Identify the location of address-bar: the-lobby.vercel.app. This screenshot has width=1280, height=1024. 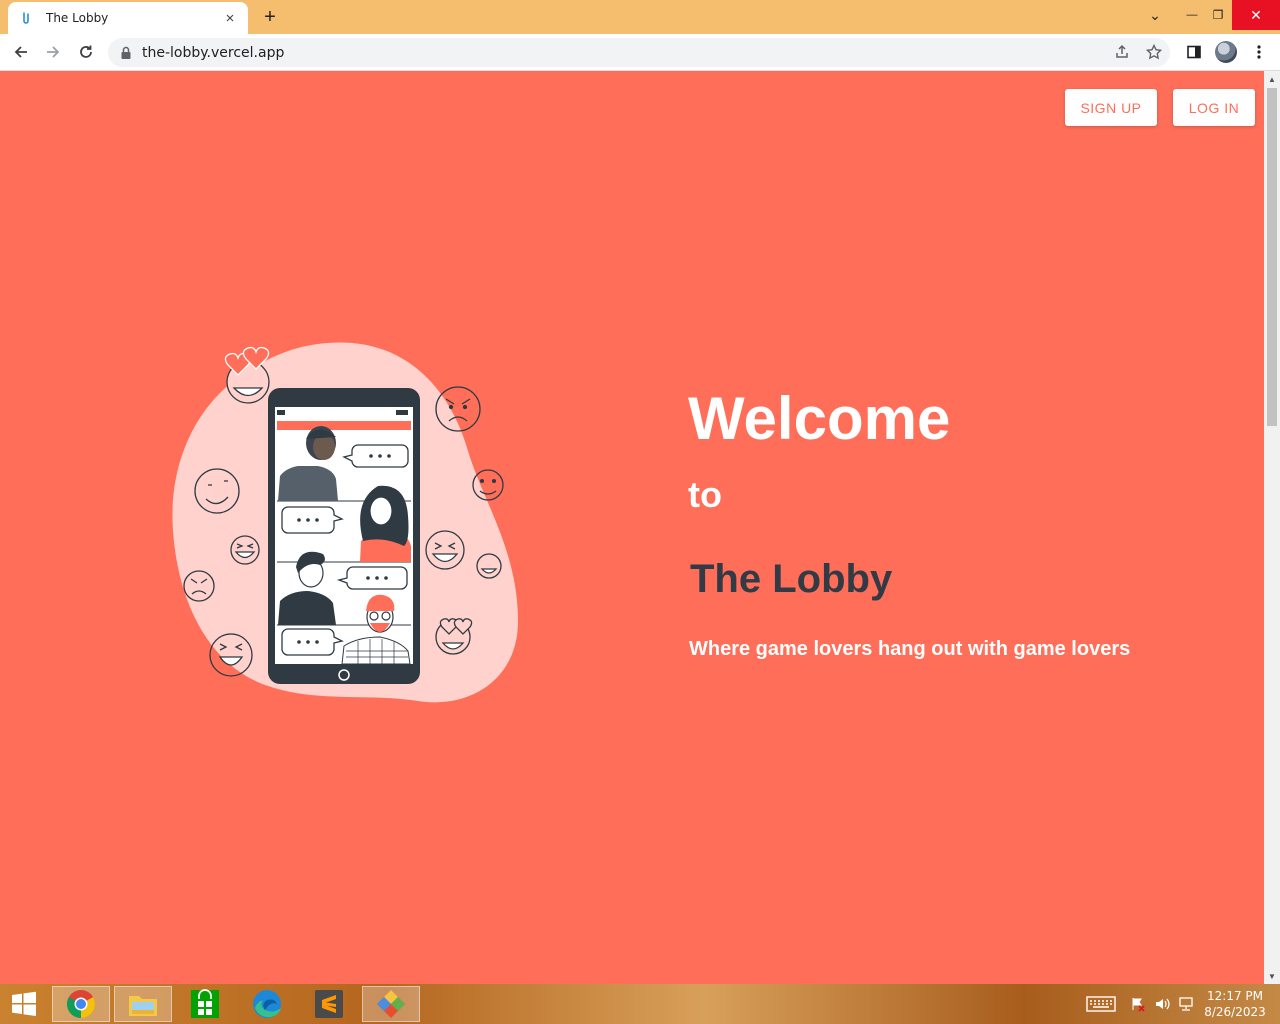
(639, 52).